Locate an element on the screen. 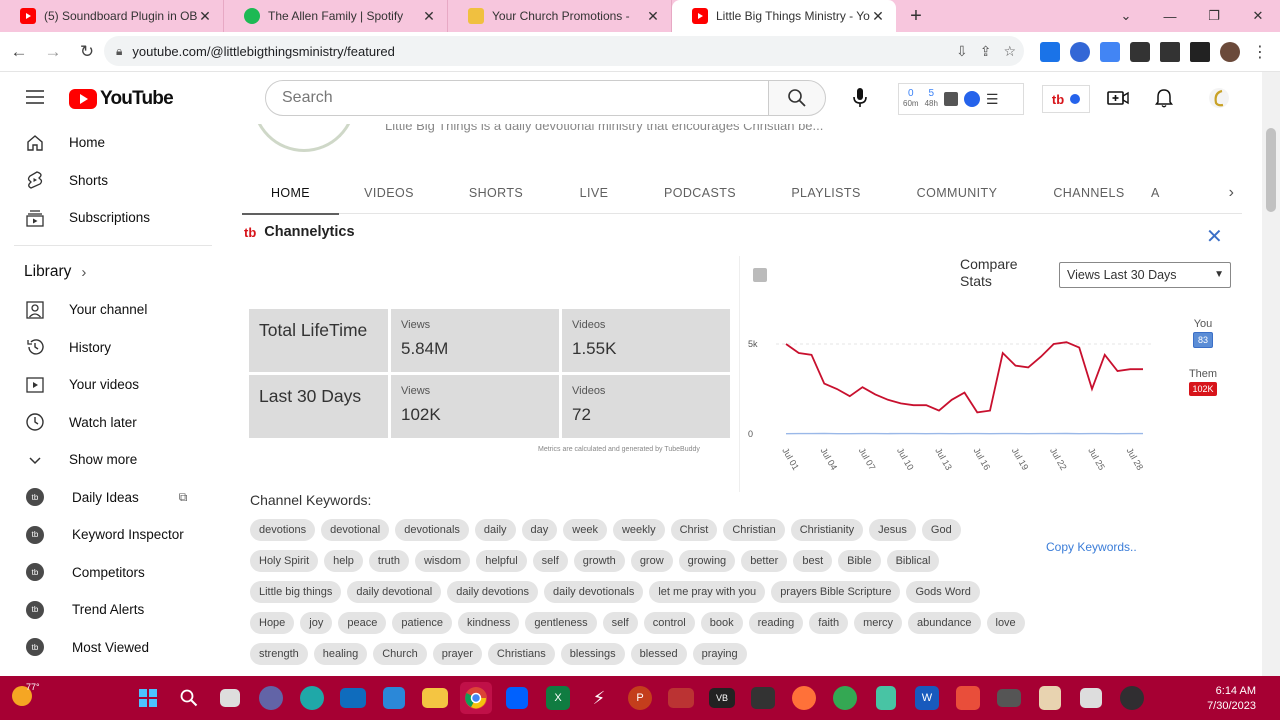 This screenshot has width=1280, height=720. keyword-chip: week is located at coordinates (585, 530).